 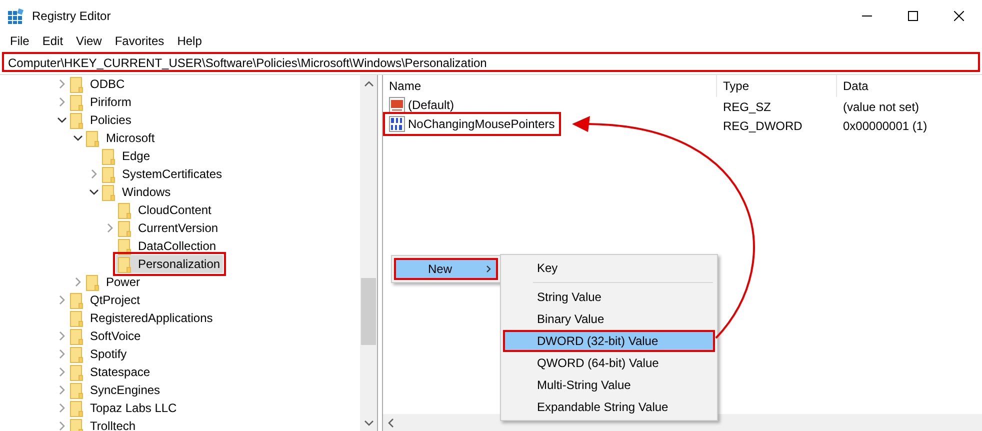 What do you see at coordinates (53, 41) in the screenshot?
I see `menu-item: Edit` at bounding box center [53, 41].